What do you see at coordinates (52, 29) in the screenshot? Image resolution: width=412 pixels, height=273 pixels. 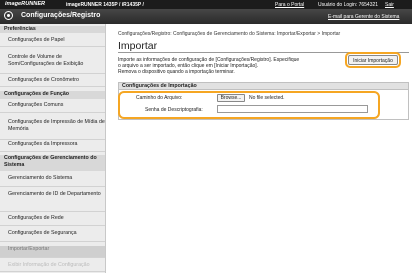 I see `sidebar-group-preferences: Preferências` at bounding box center [52, 29].